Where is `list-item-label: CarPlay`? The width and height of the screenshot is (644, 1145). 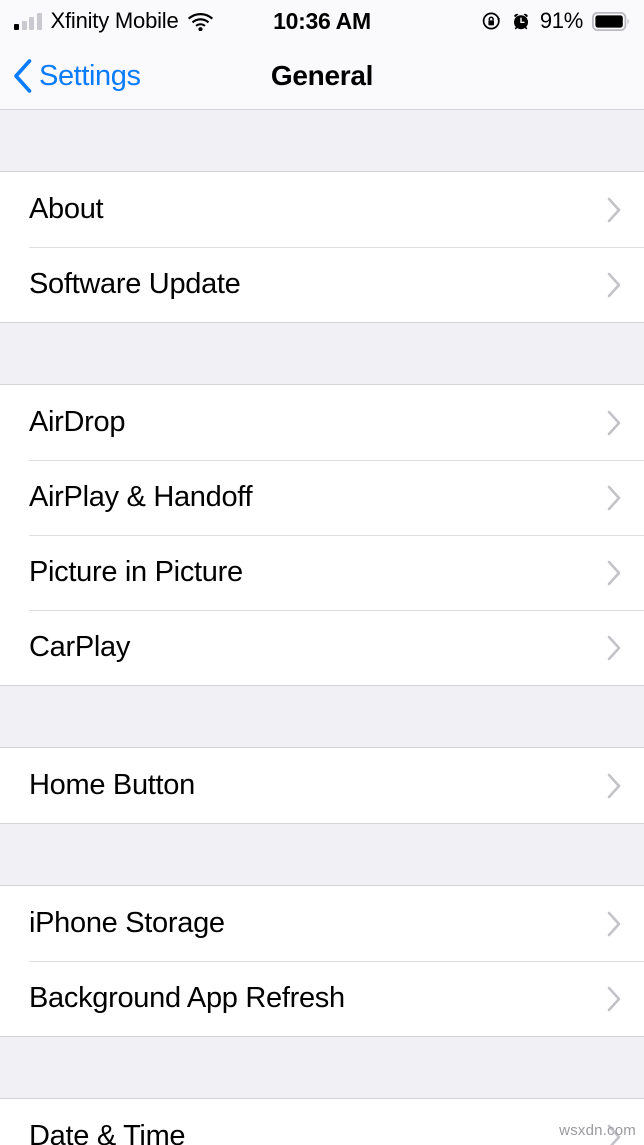 list-item-label: CarPlay is located at coordinates (80, 647).